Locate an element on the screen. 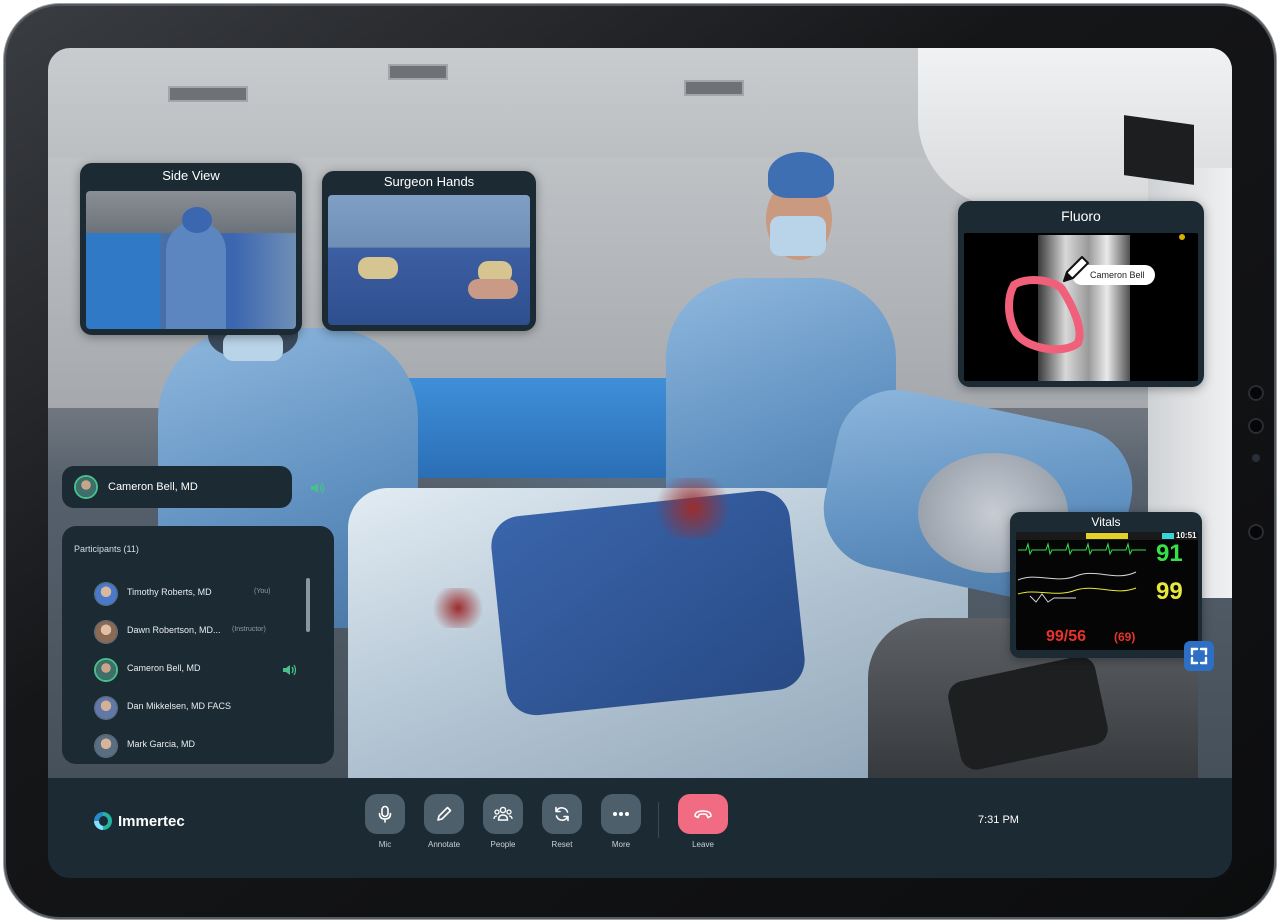 This screenshot has width=1280, height=923. side-view-video is located at coordinates (191, 260).